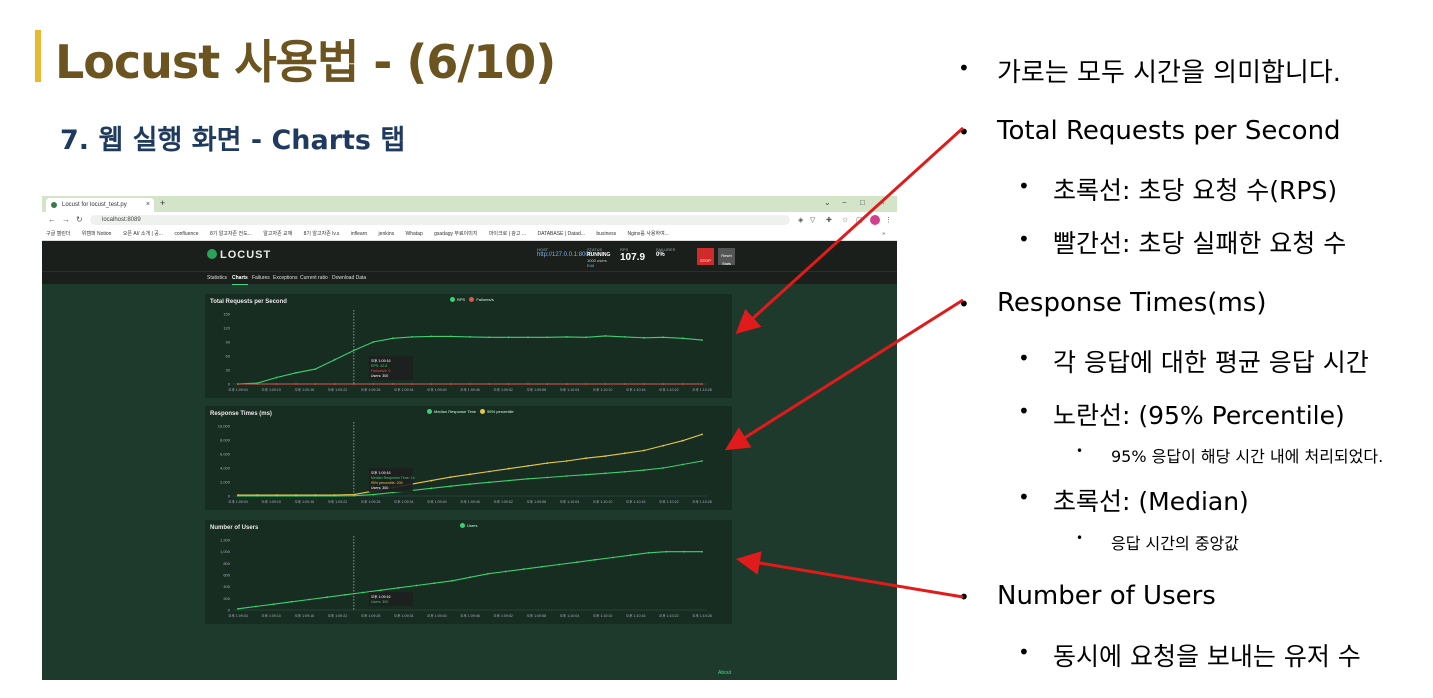  What do you see at coordinates (850, 230) in the screenshot?
I see `arrow-rps` at bounding box center [850, 230].